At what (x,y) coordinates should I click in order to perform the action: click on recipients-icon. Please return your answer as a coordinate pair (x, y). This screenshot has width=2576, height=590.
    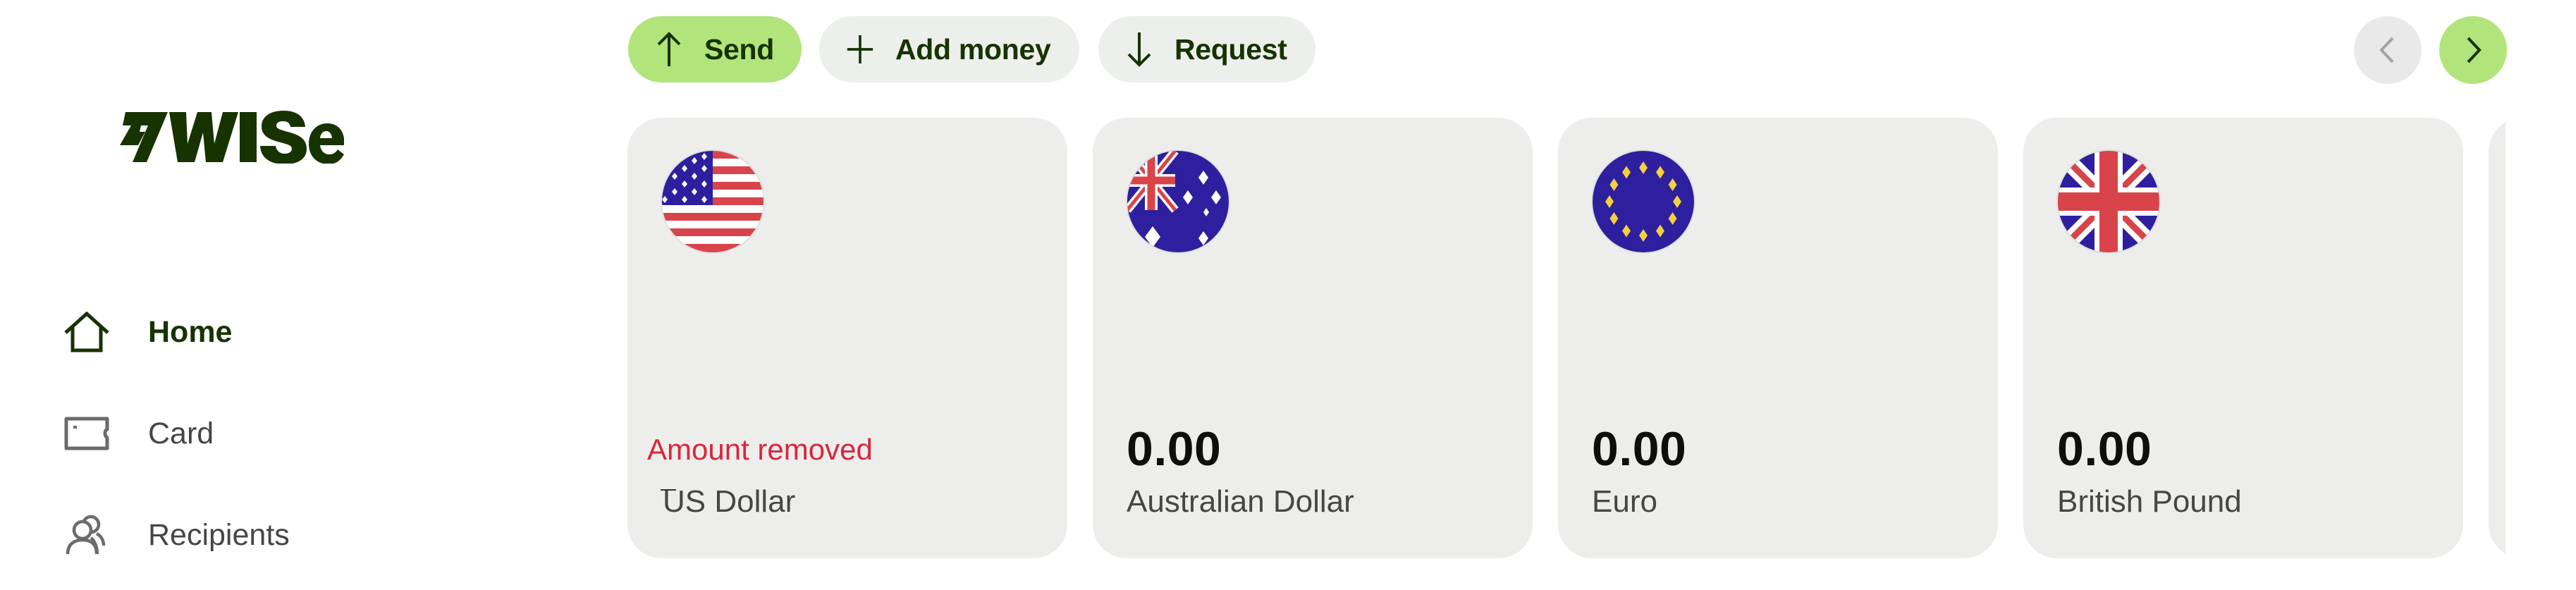
    Looking at the image, I should click on (86, 535).